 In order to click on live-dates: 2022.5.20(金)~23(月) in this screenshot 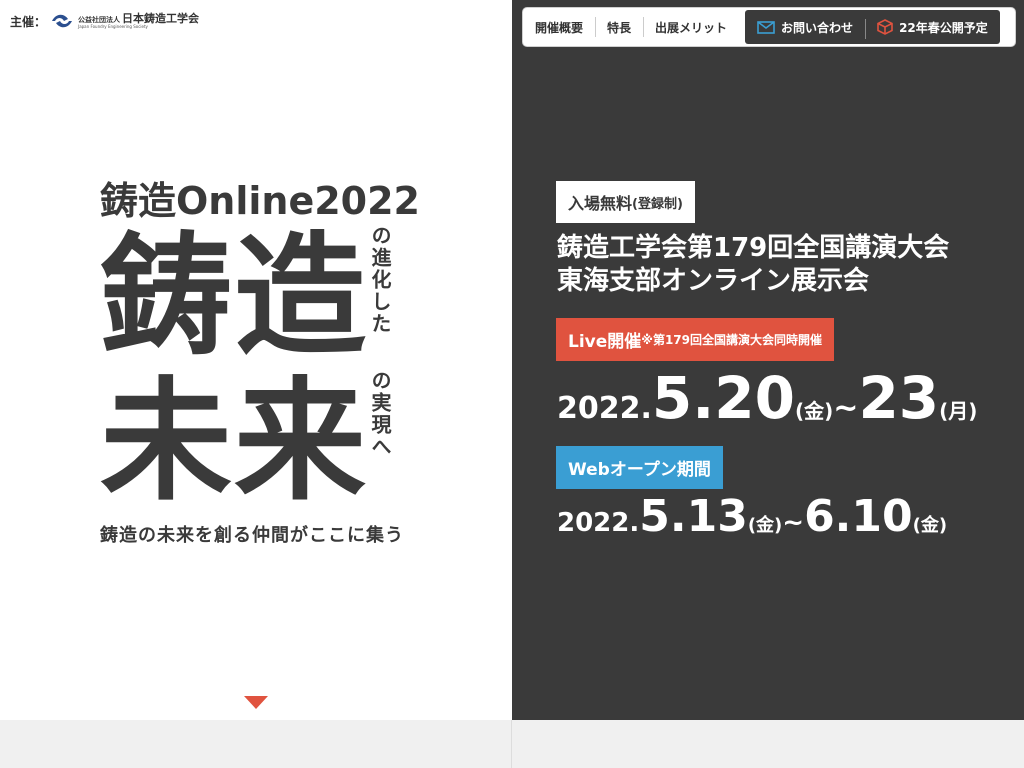, I will do `click(767, 398)`.